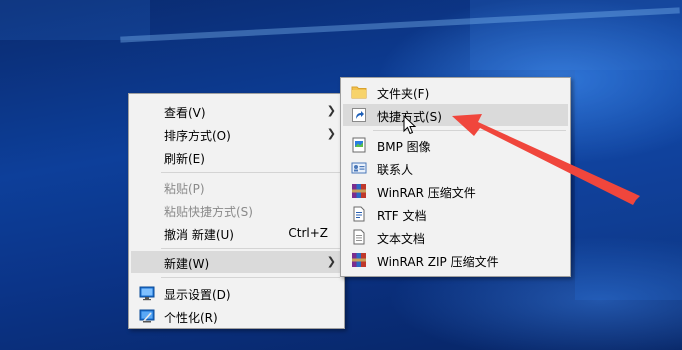 This screenshot has width=682, height=350. I want to click on menu-item-view: 查看(V) ❯, so click(236, 111).